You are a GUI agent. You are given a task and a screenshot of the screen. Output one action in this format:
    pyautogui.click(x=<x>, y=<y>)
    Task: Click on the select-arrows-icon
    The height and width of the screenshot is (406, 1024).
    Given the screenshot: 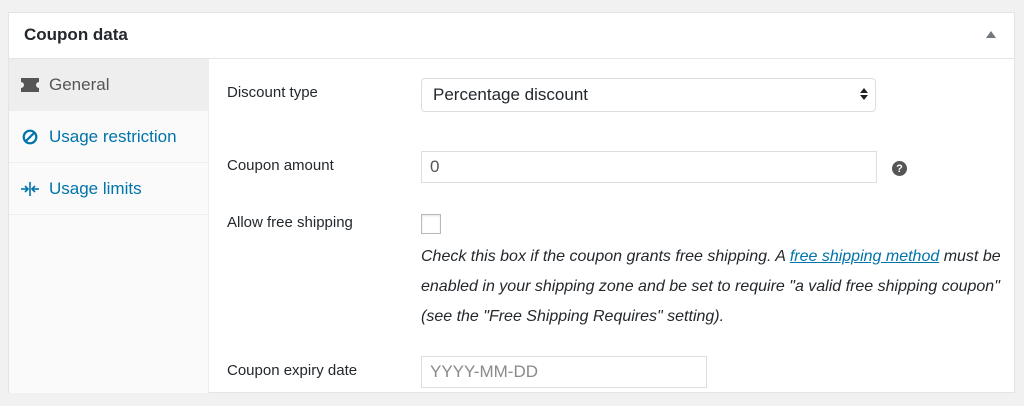 What is the action you would take?
    pyautogui.click(x=864, y=94)
    